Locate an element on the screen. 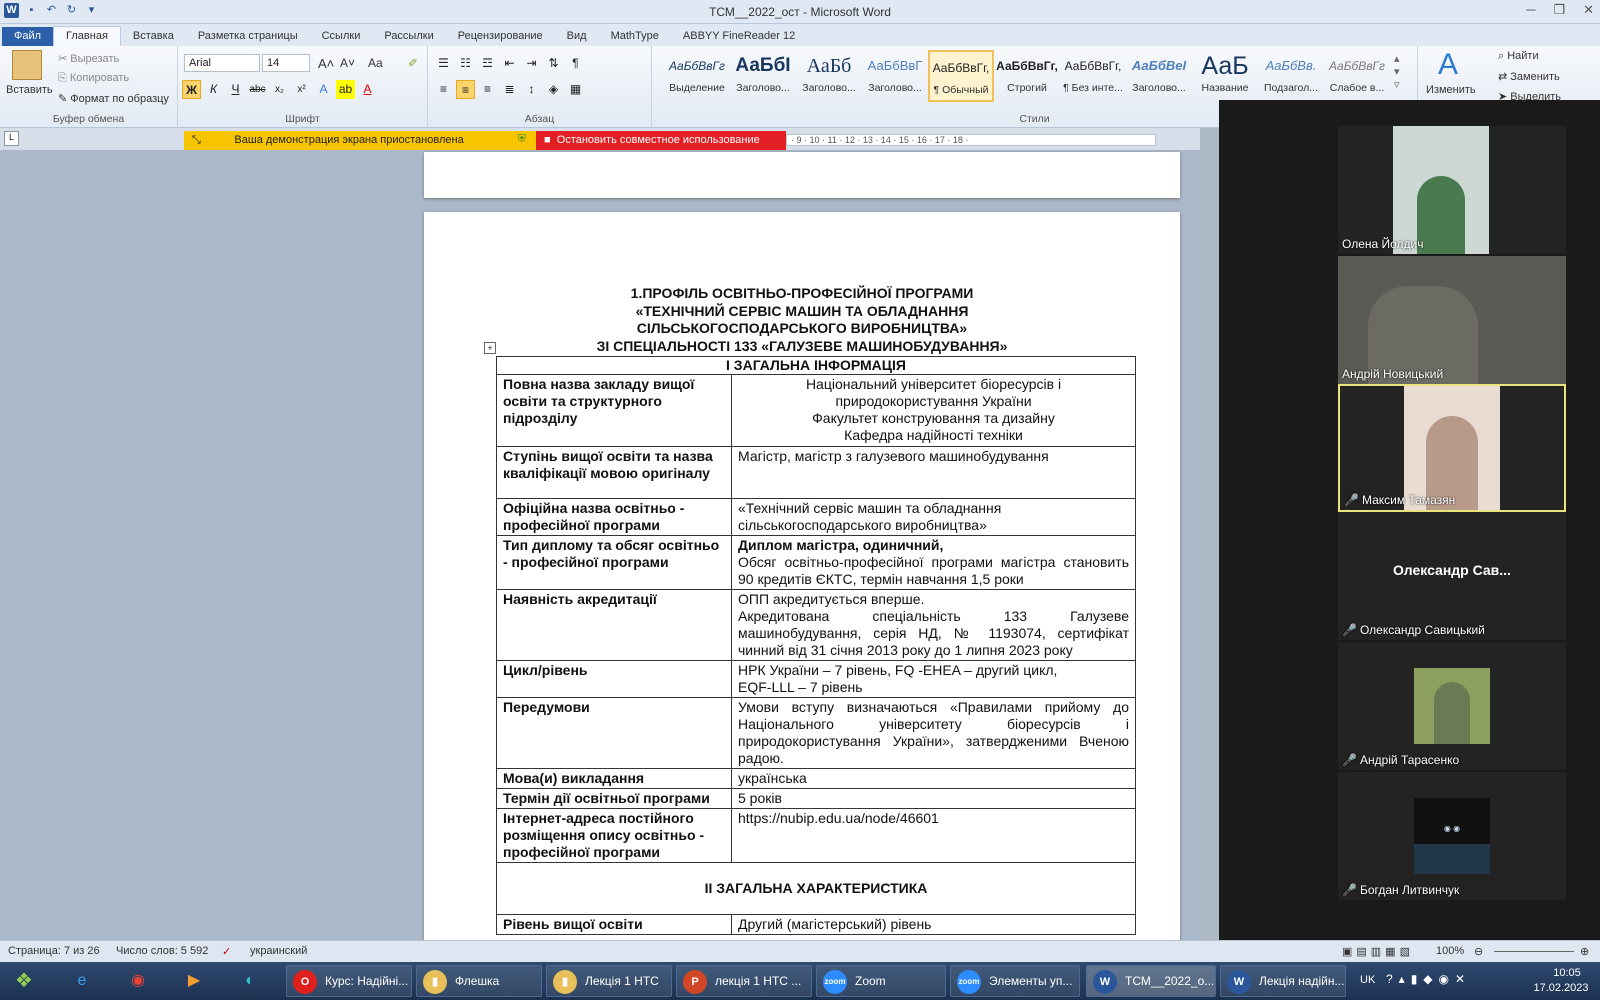 This screenshot has width=1600, height=1000. word-count: Число слов: 5 592 is located at coordinates (162, 951).